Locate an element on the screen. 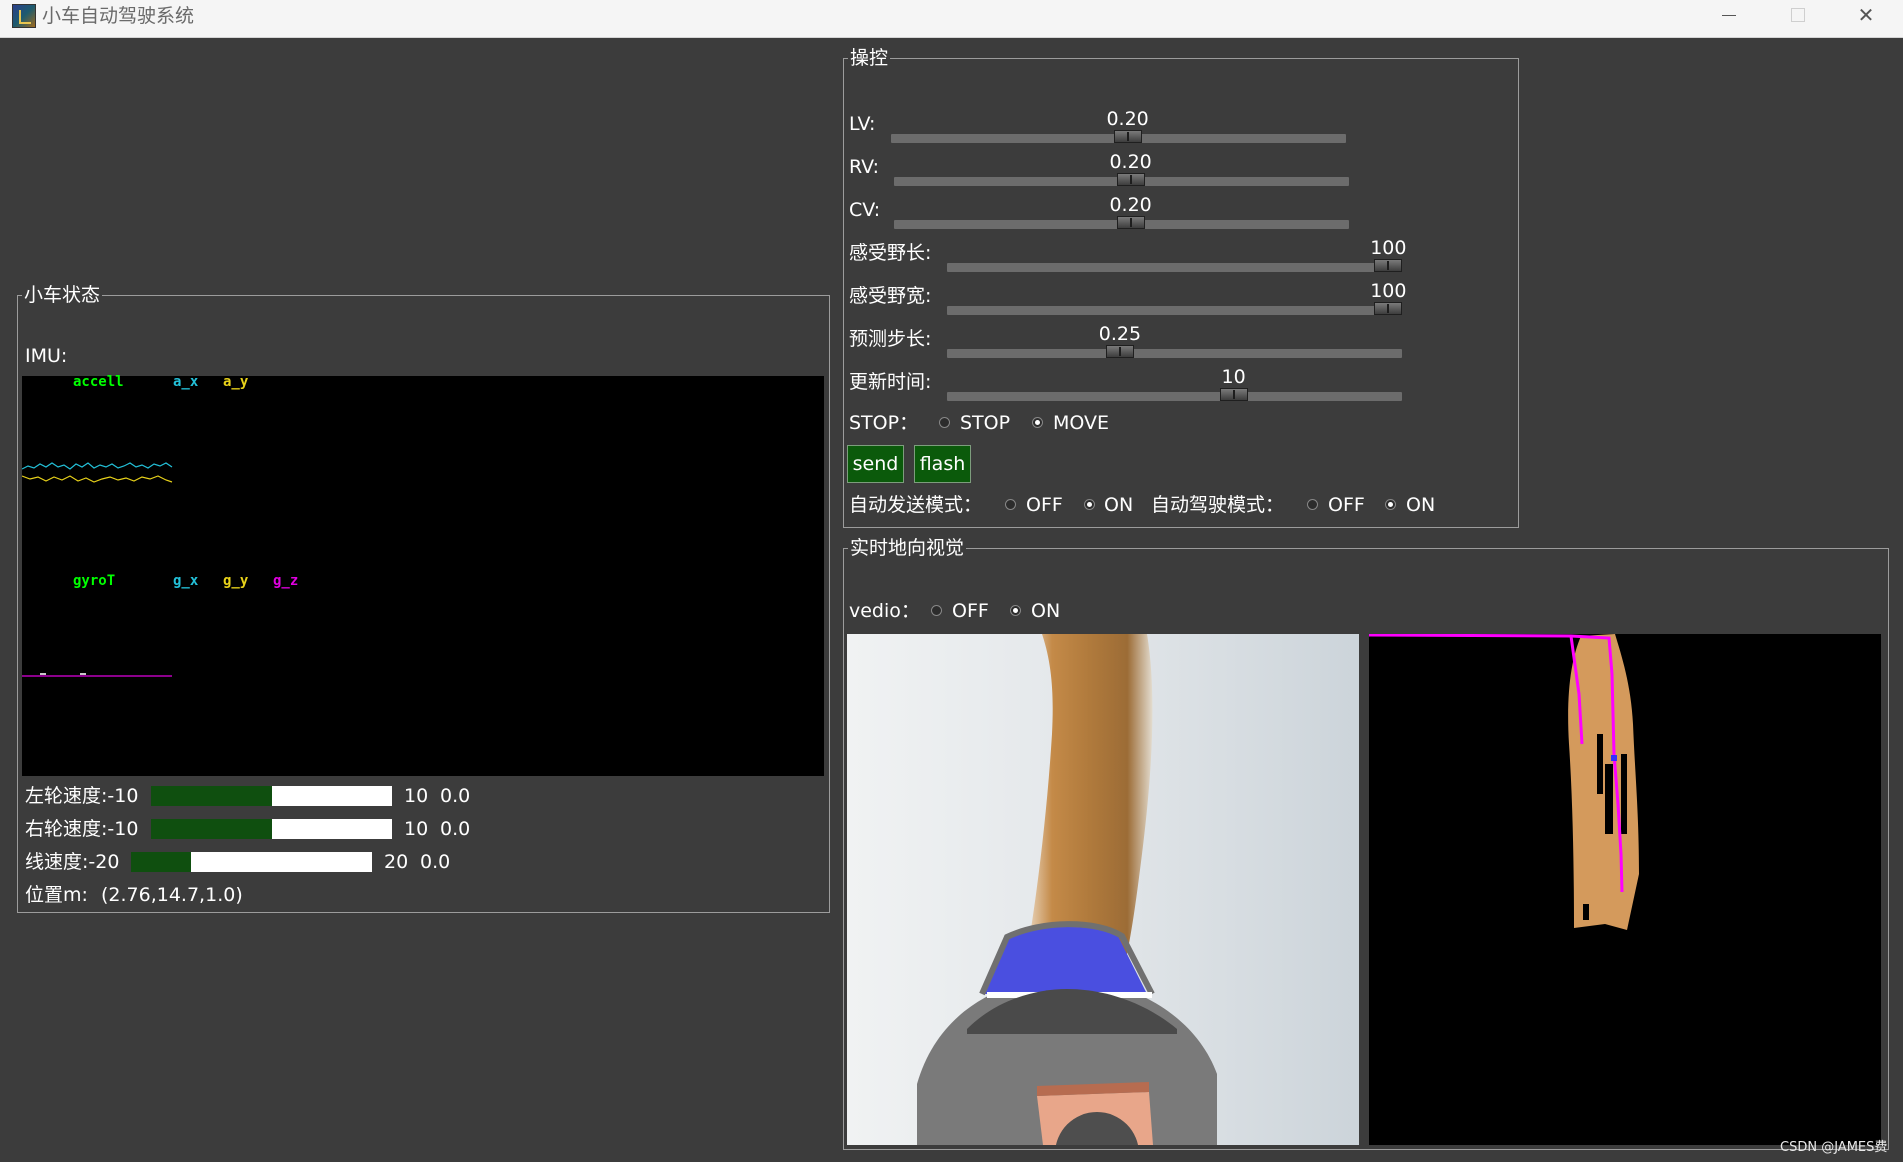 This screenshot has width=1903, height=1162. auto-drive-on-label: ON is located at coordinates (1420, 505).